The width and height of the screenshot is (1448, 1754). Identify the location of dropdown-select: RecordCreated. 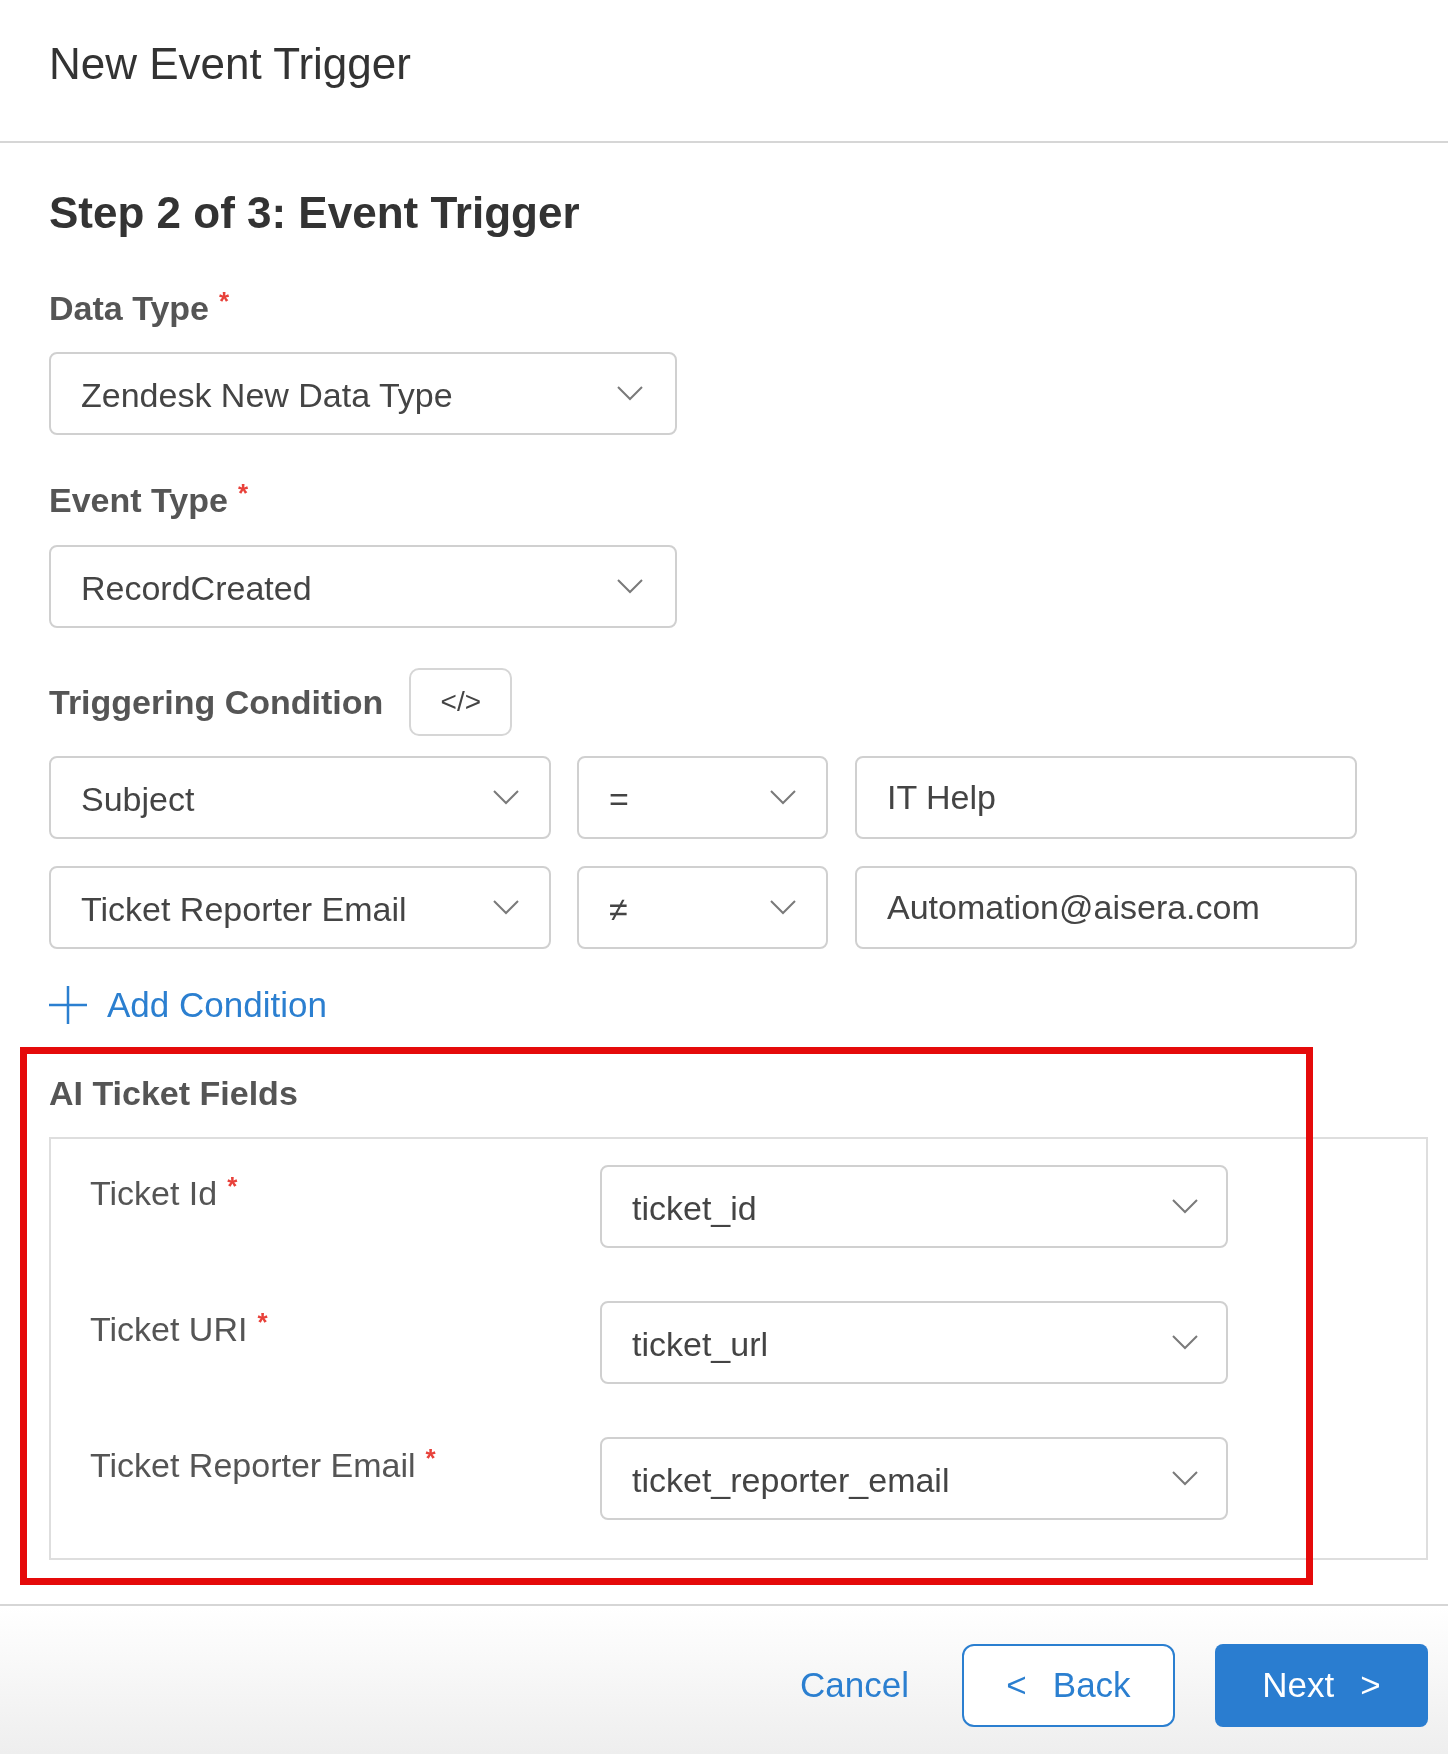
(363, 586).